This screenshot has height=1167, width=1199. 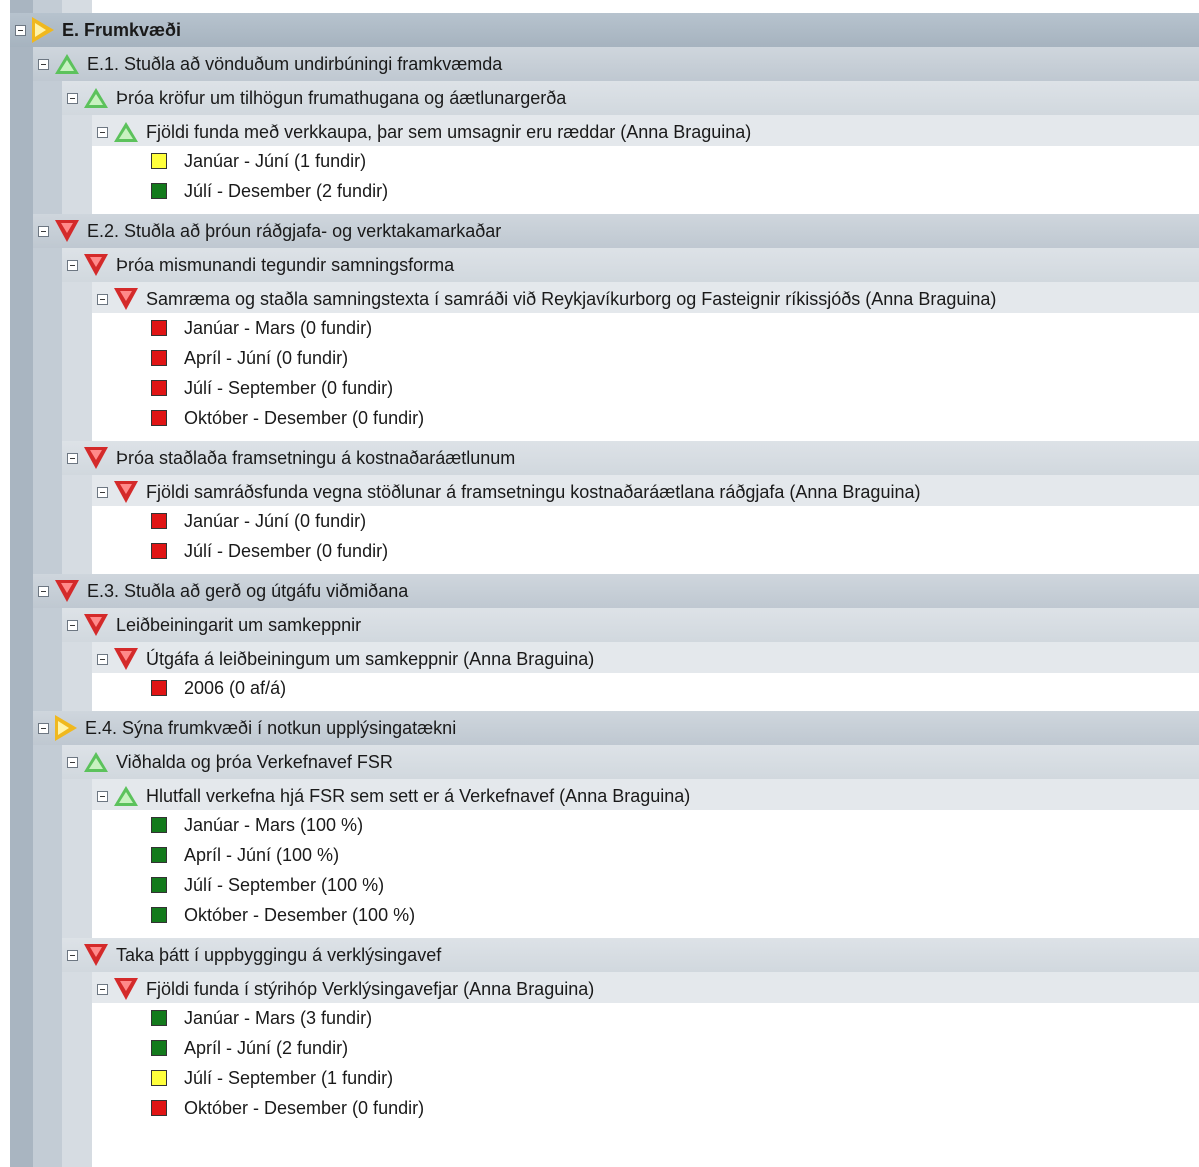 What do you see at coordinates (275, 520) in the screenshot?
I see `period-label: Janúar - Júní (0 fundir)` at bounding box center [275, 520].